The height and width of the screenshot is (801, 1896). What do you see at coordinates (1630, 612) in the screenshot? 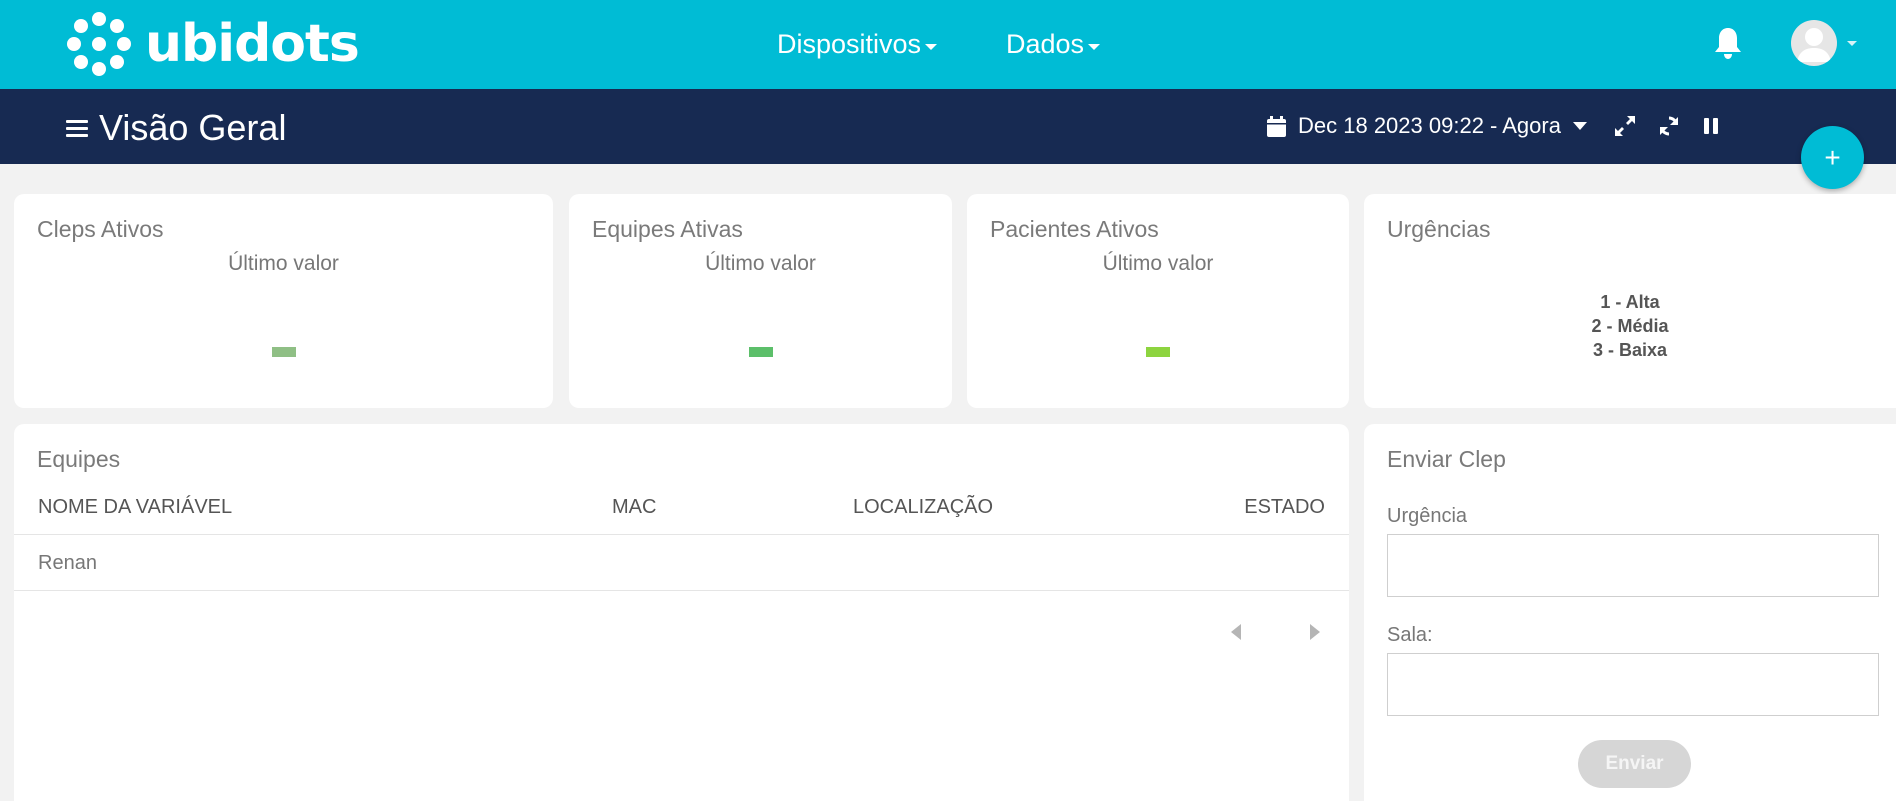
I see `widget-enviar-clep: Enviar Clep Urgência Sala: Enviar` at bounding box center [1630, 612].